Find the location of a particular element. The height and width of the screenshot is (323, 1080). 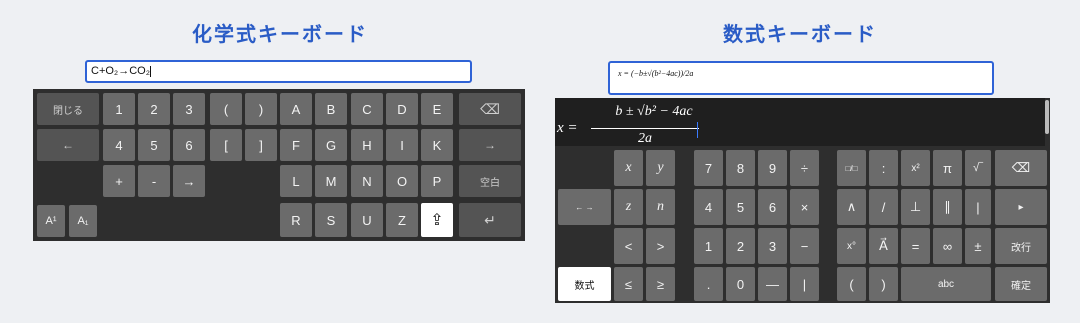

newline-key: 改行 is located at coordinates (1021, 246).